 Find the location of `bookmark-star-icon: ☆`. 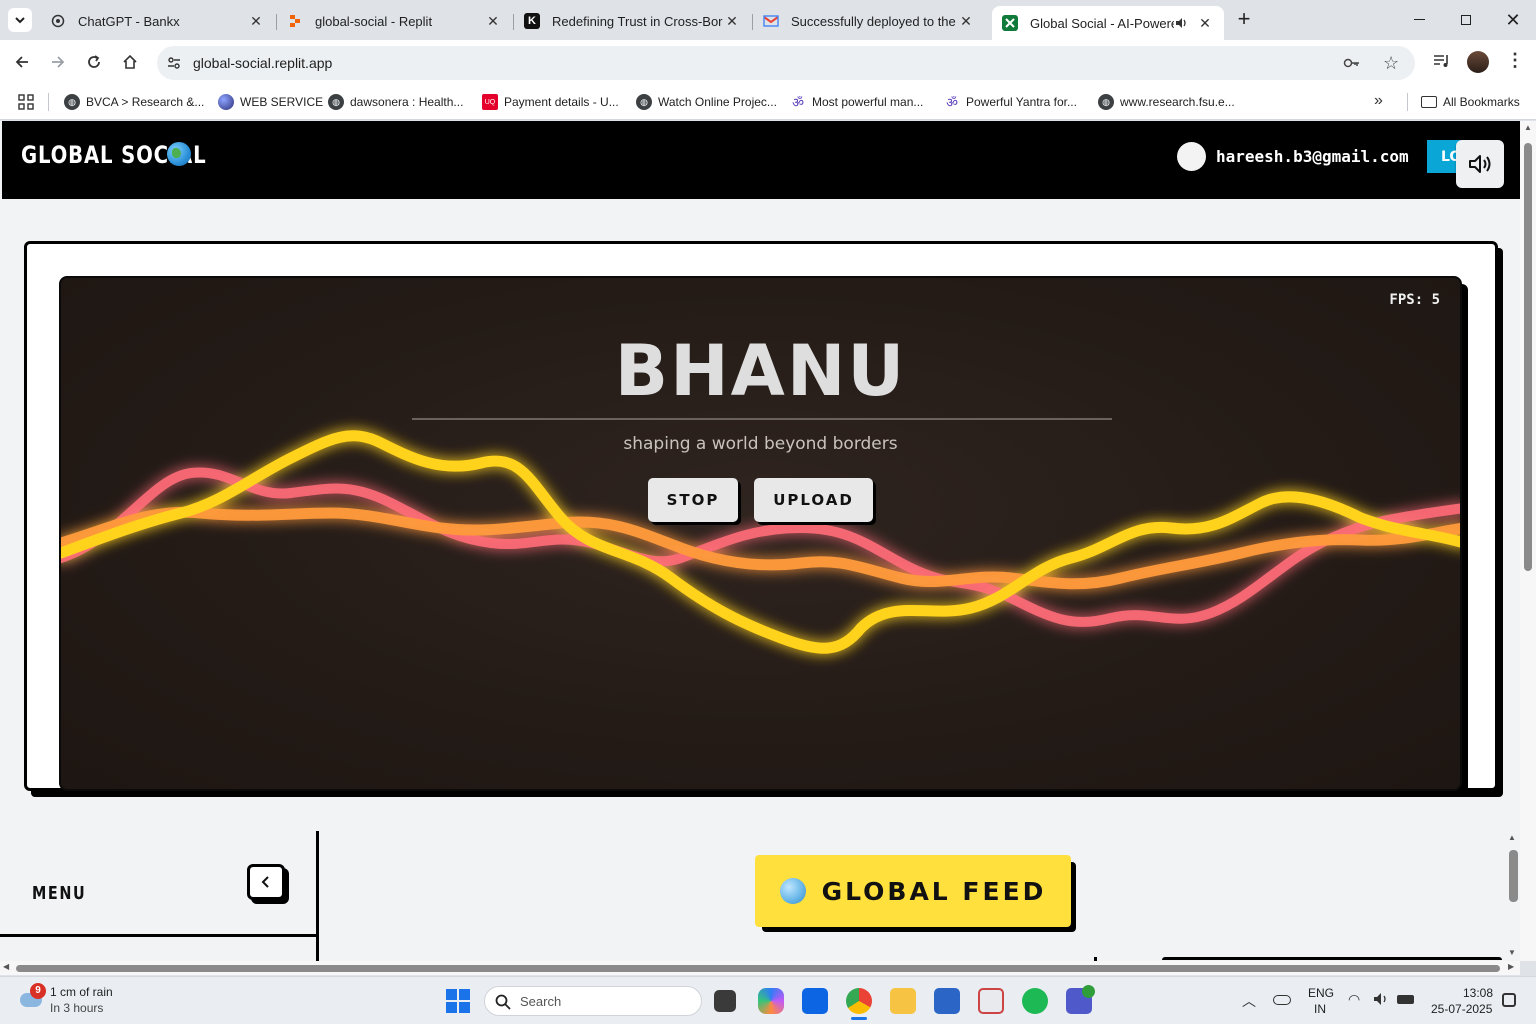

bookmark-star-icon: ☆ is located at coordinates (1391, 63).